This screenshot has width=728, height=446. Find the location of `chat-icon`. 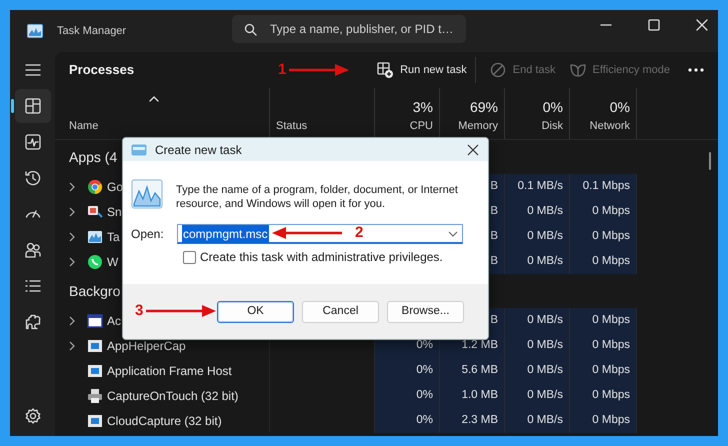

chat-icon is located at coordinates (95, 262).